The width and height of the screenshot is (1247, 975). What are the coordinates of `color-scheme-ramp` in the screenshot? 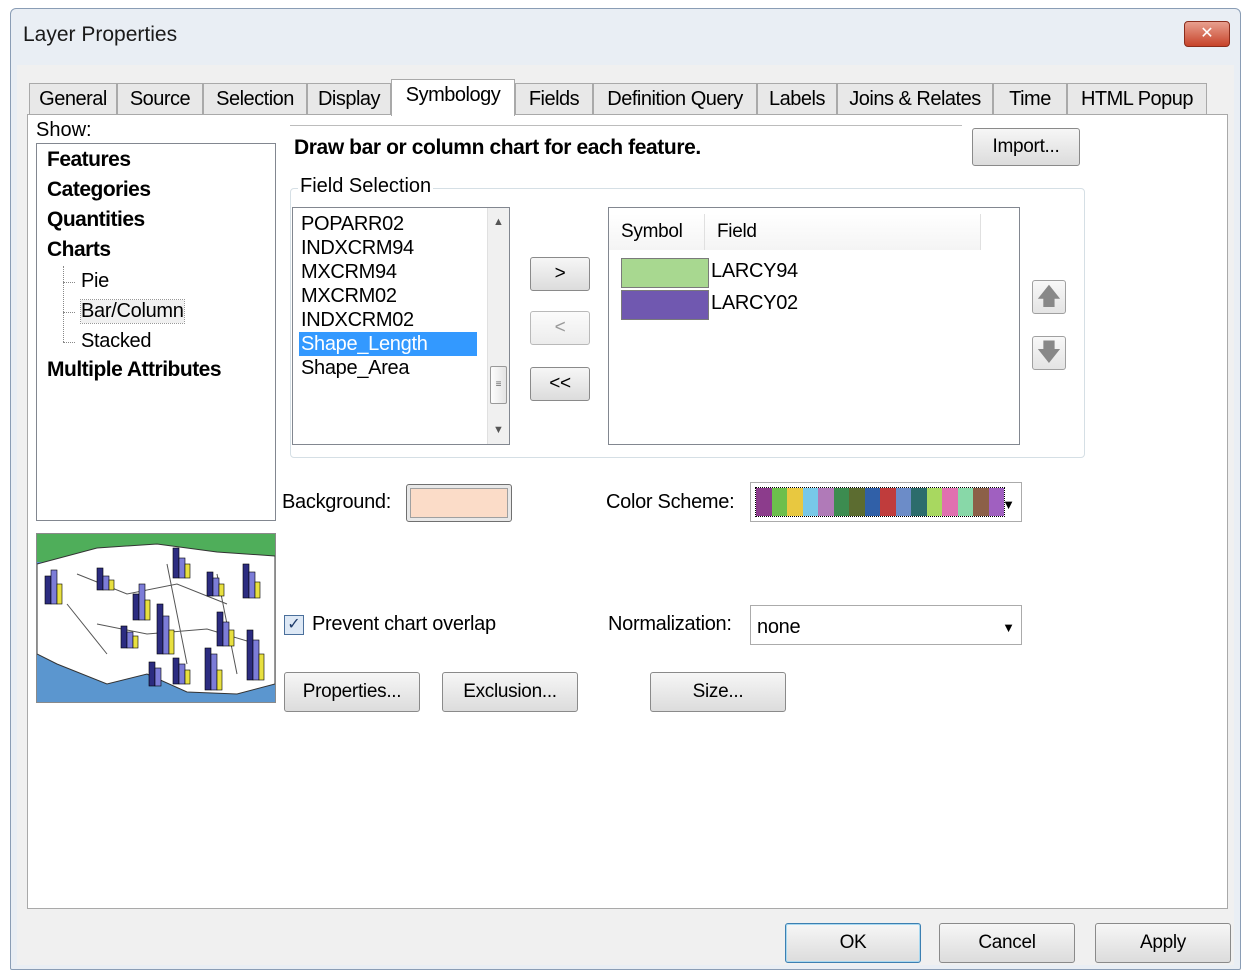 It's located at (880, 502).